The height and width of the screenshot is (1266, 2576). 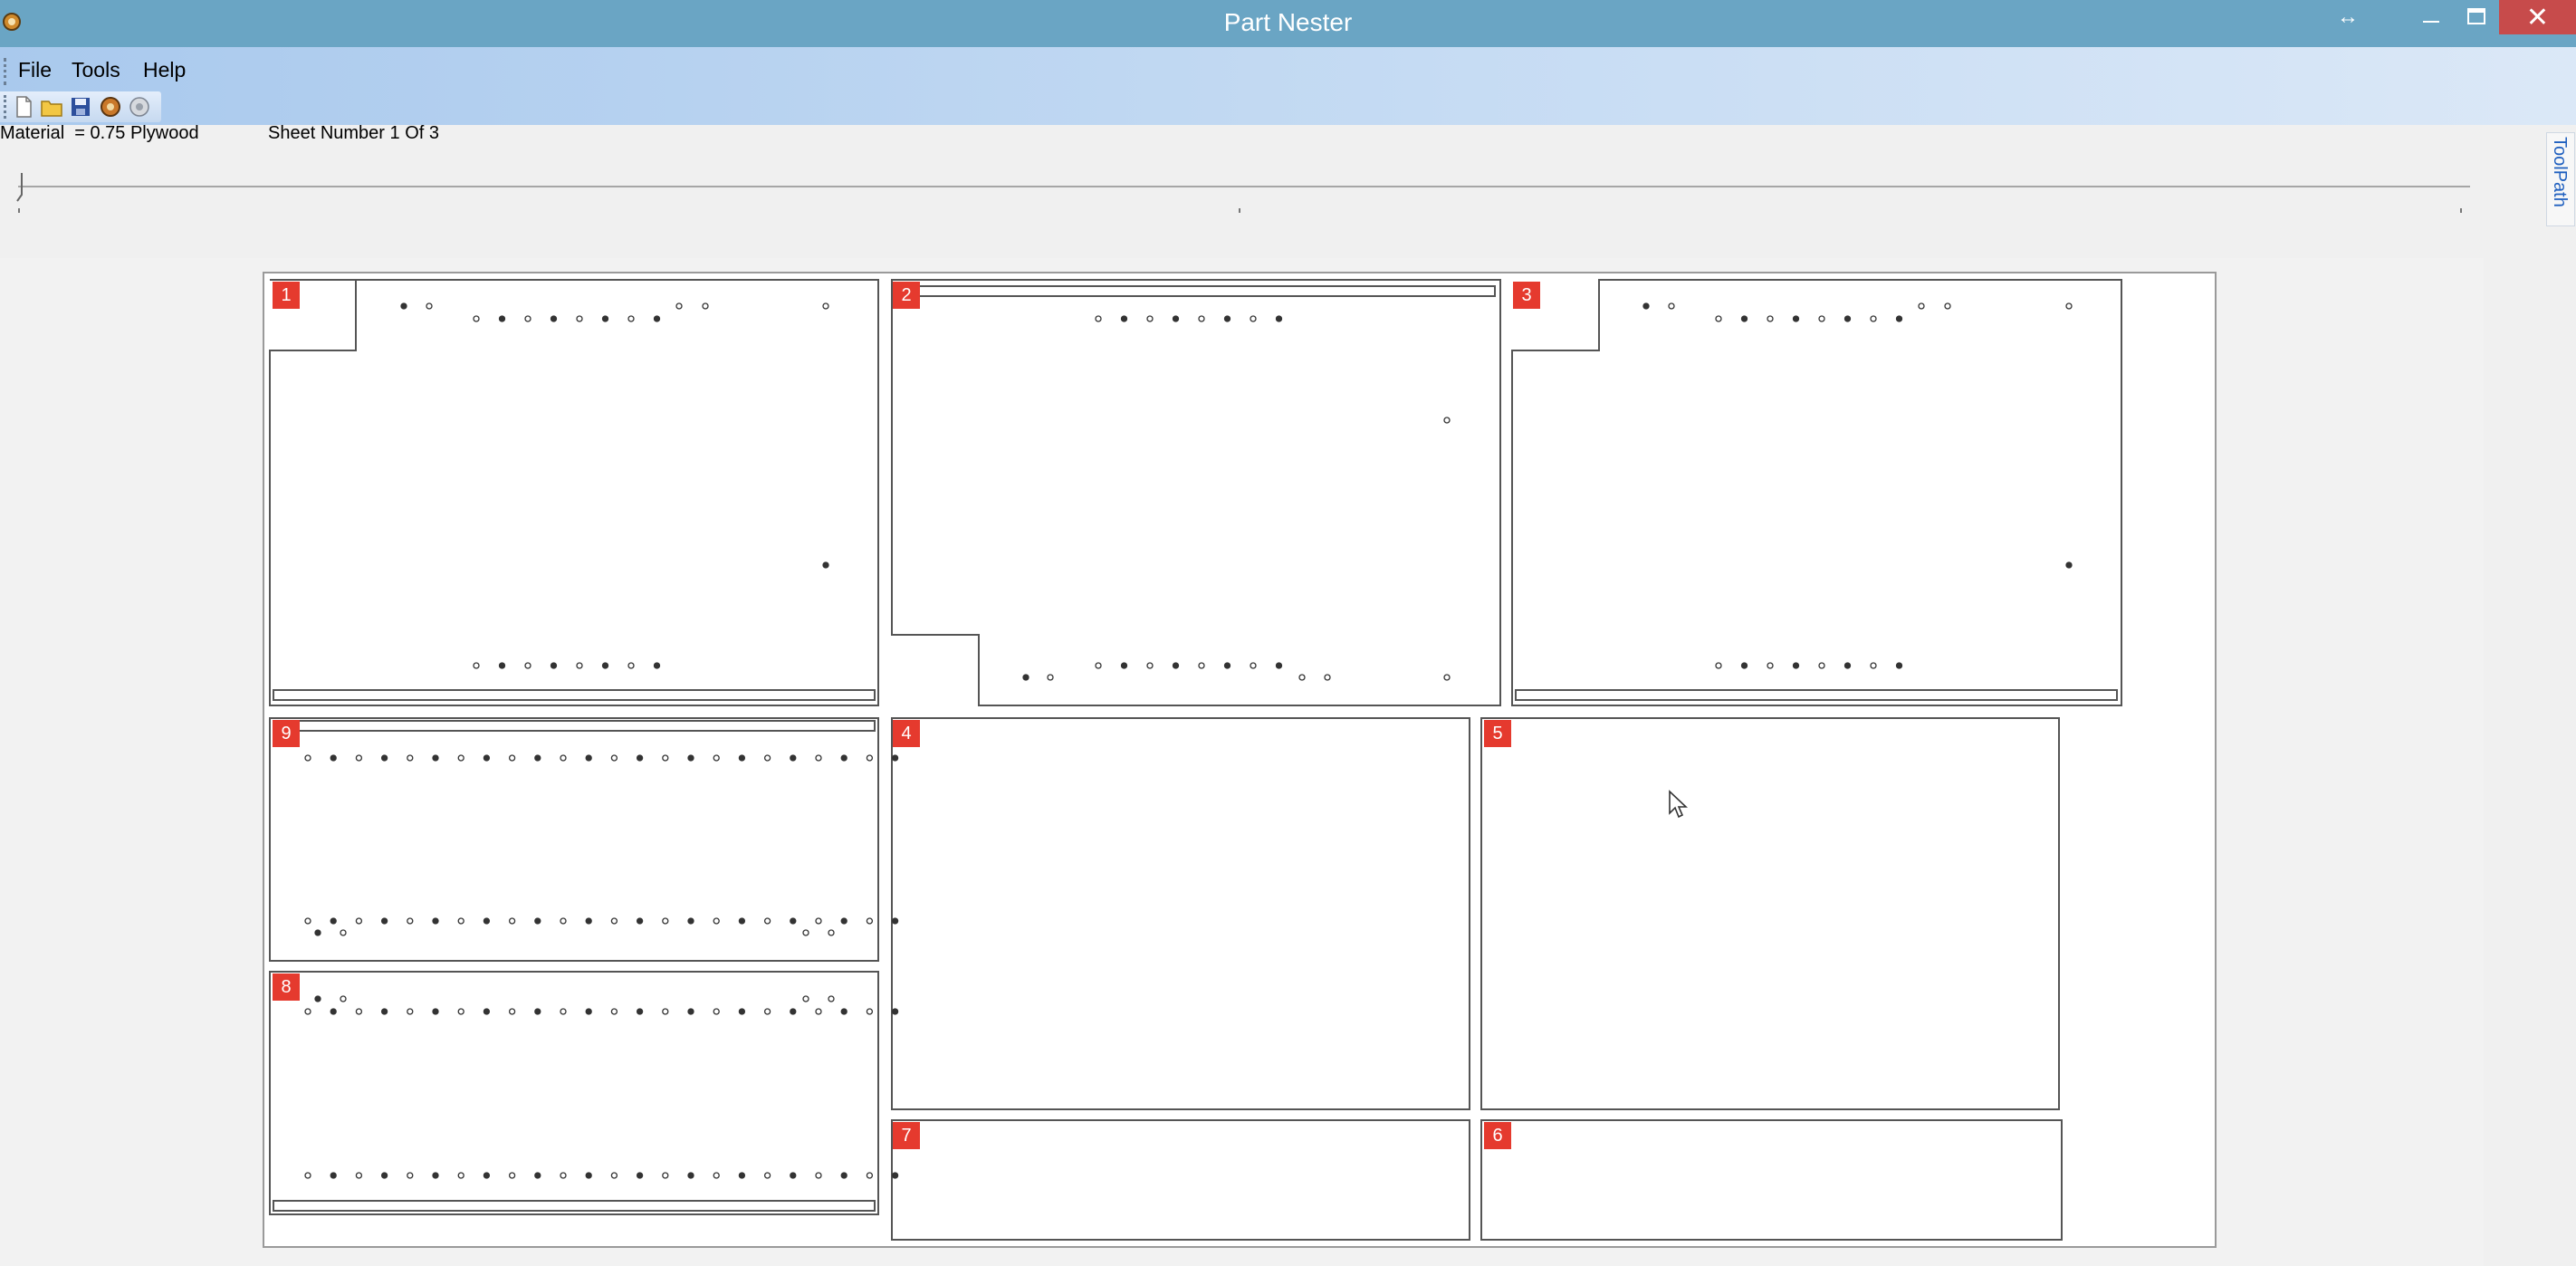 I want to click on part-number-label: 9, so click(x=286, y=733).